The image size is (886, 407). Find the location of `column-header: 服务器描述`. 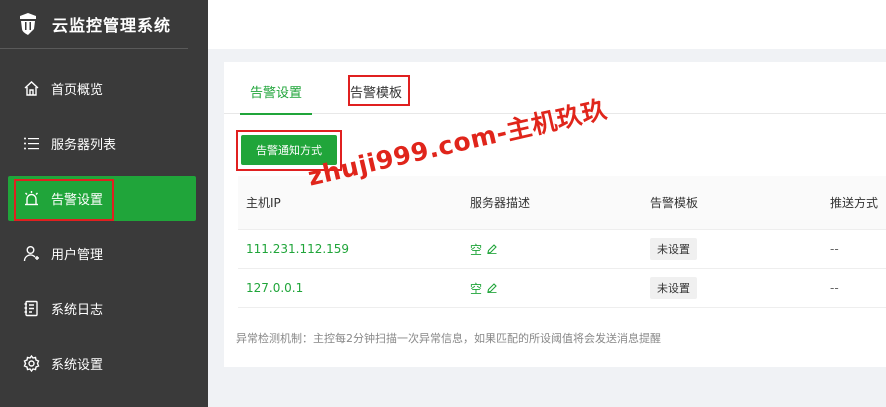

column-header: 服务器描述 is located at coordinates (500, 203).